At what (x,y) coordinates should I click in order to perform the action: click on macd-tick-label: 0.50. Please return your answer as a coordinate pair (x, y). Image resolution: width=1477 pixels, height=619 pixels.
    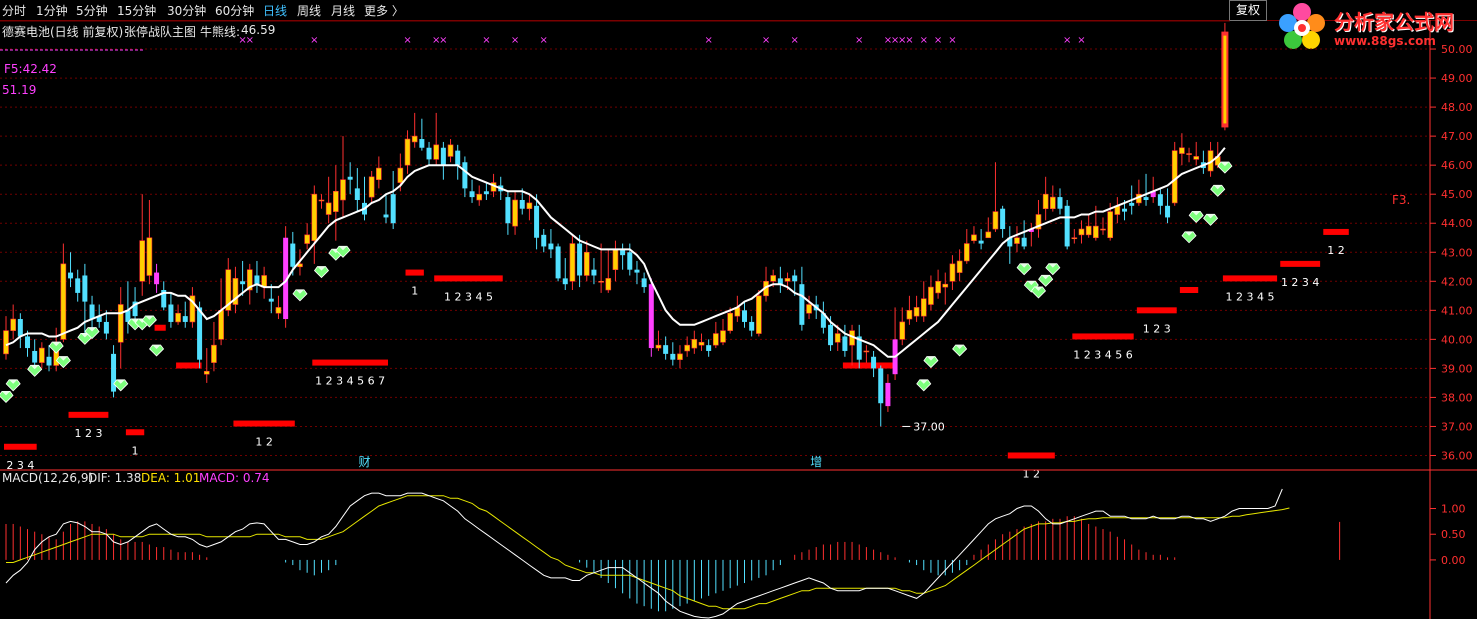
    Looking at the image, I should click on (1453, 534).